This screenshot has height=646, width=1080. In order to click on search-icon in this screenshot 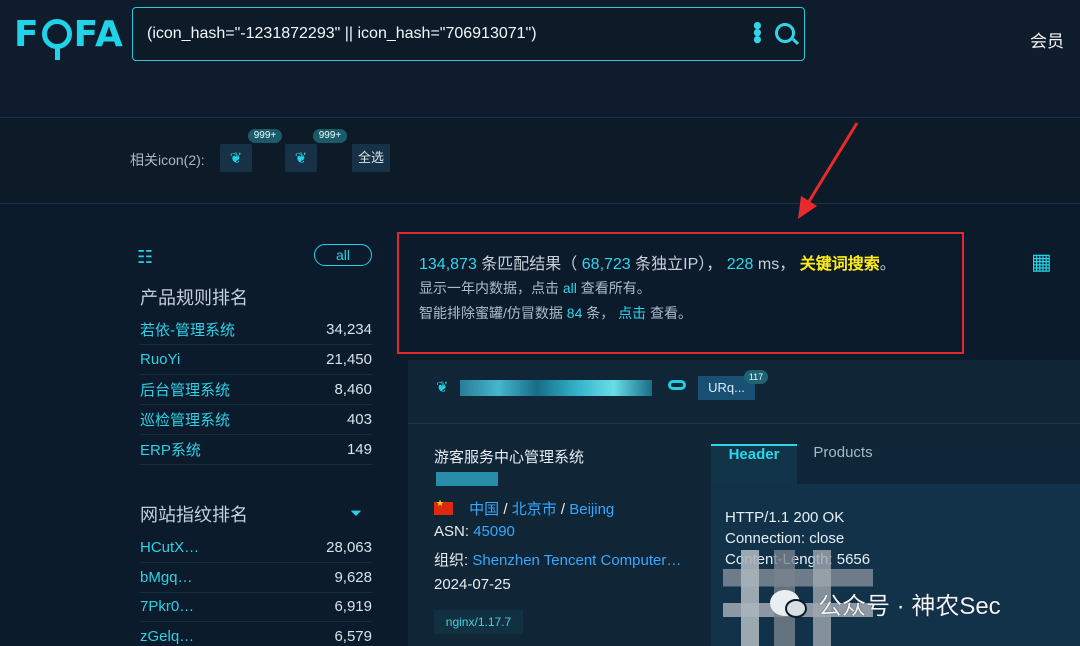, I will do `click(785, 33)`.